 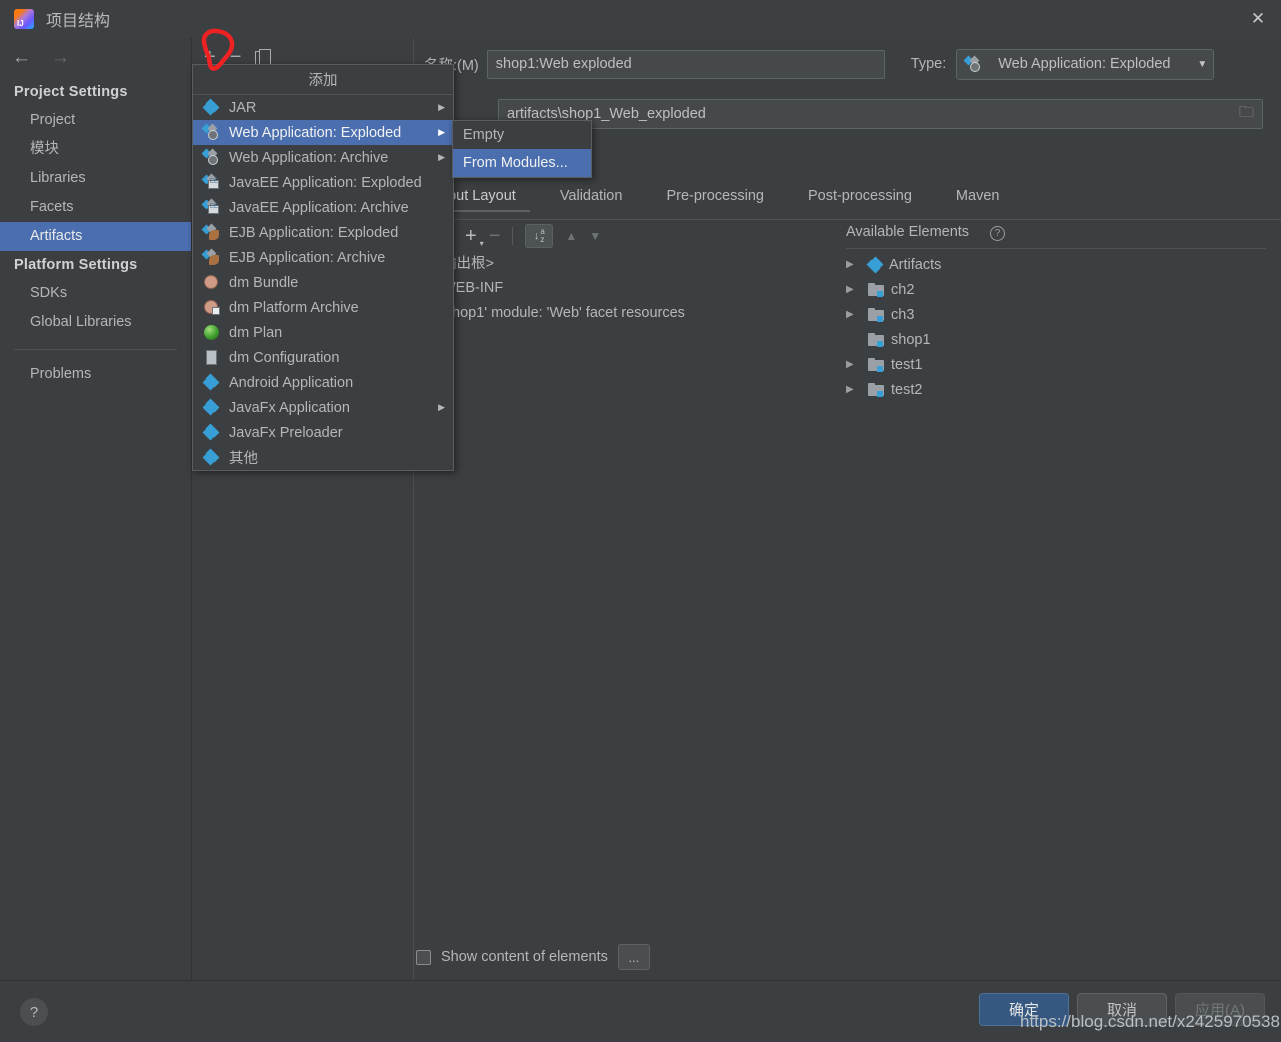 What do you see at coordinates (307, 257) in the screenshot?
I see `menu-item-label: EJB Application: Archive` at bounding box center [307, 257].